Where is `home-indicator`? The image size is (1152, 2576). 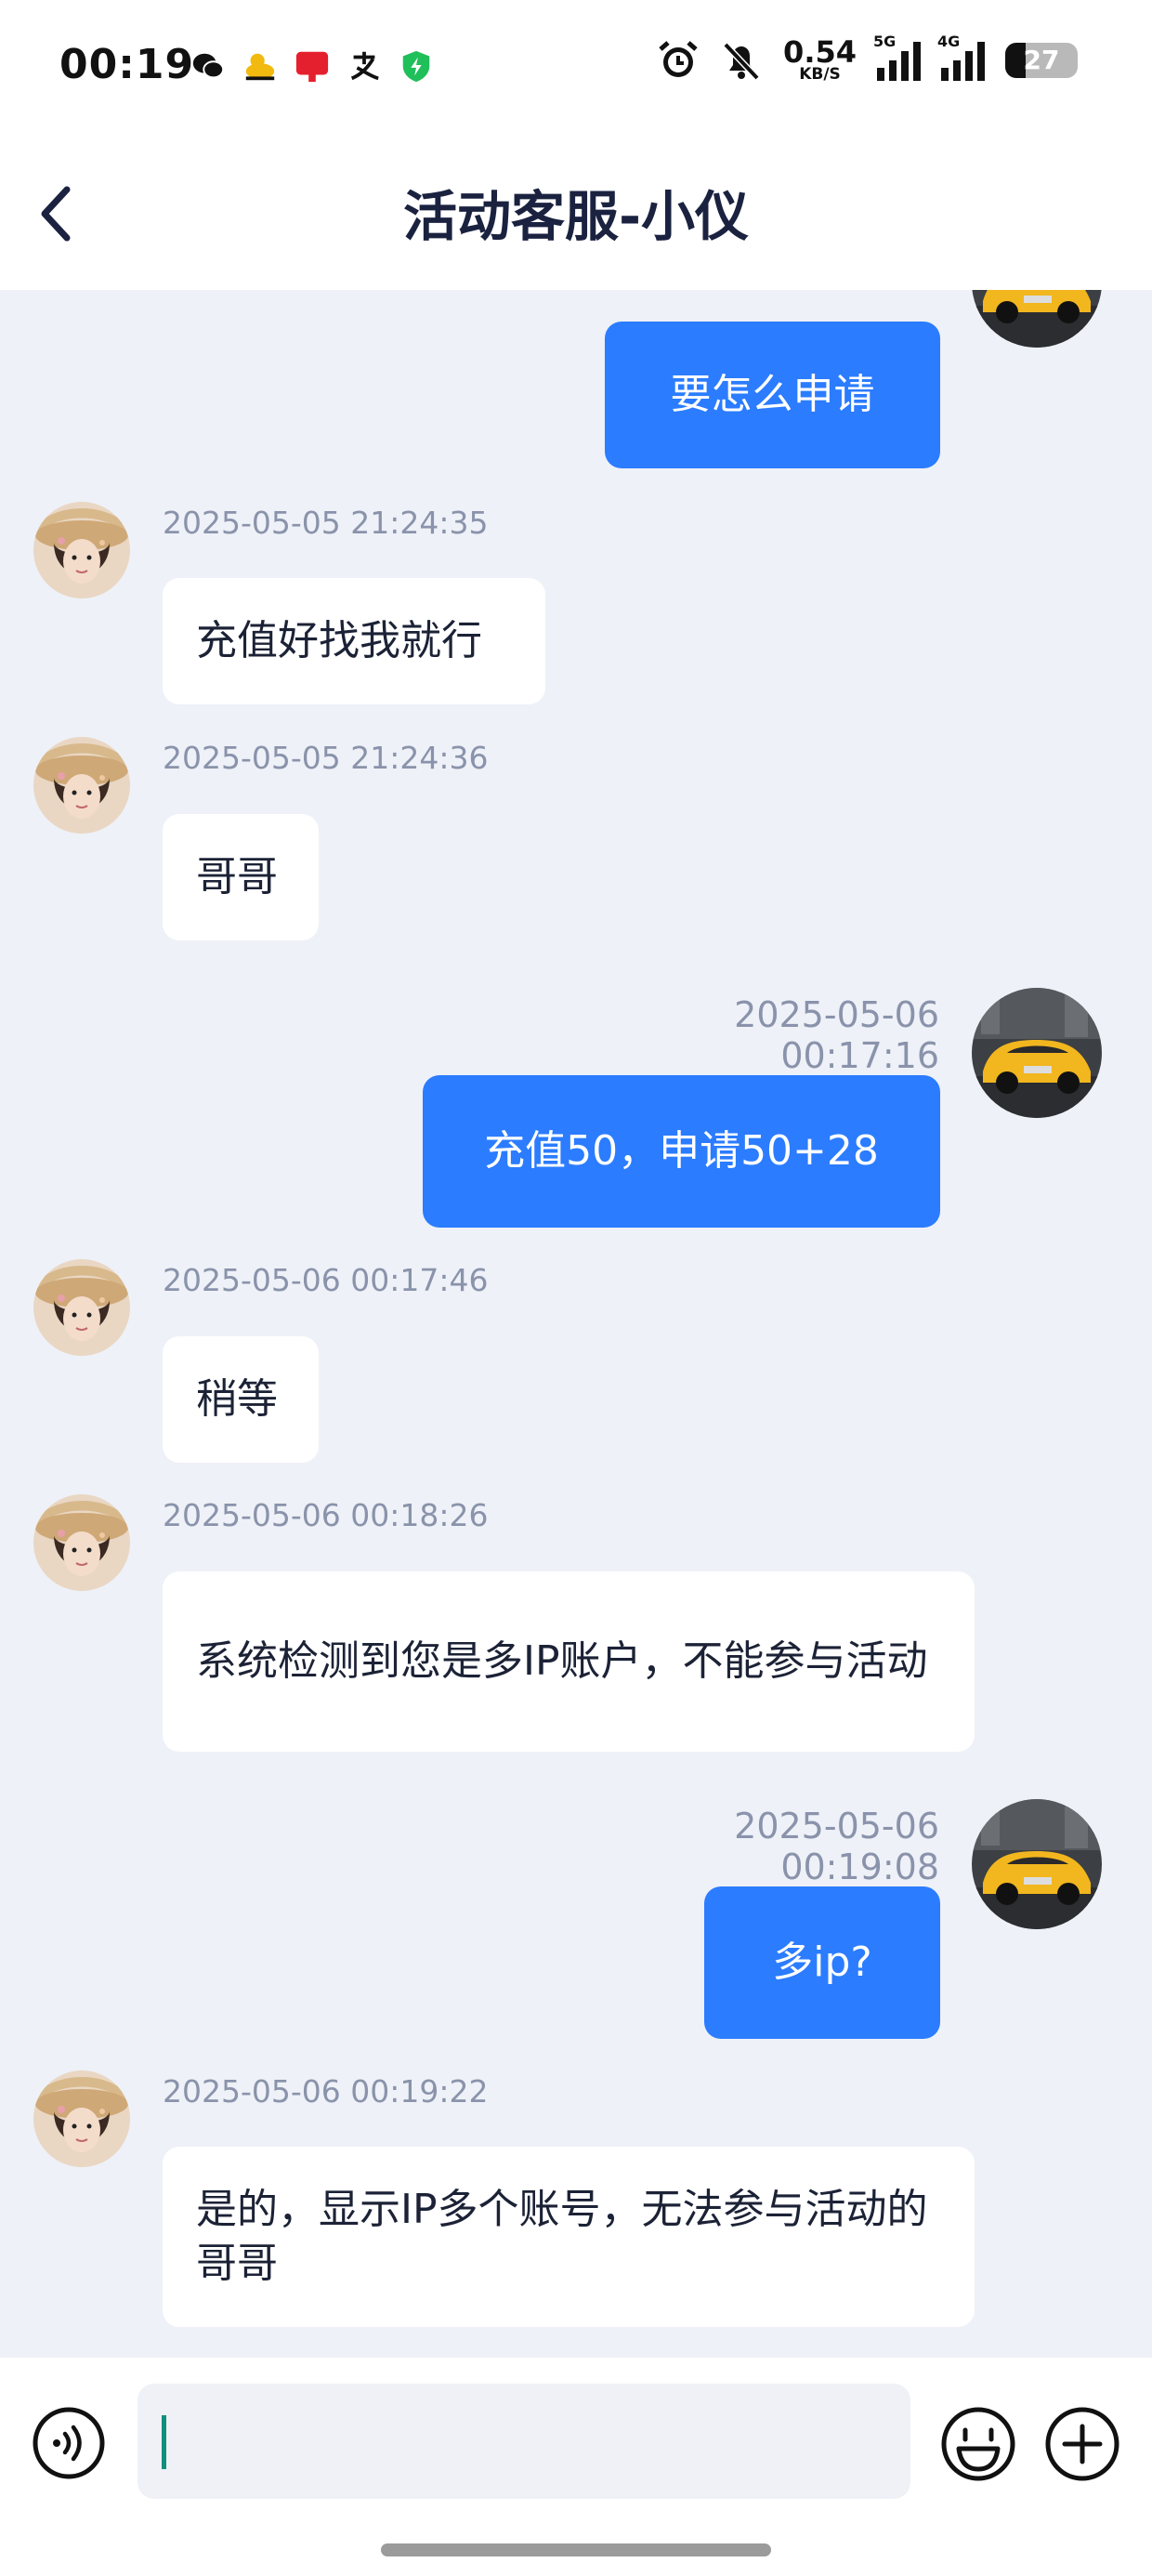 home-indicator is located at coordinates (576, 2549).